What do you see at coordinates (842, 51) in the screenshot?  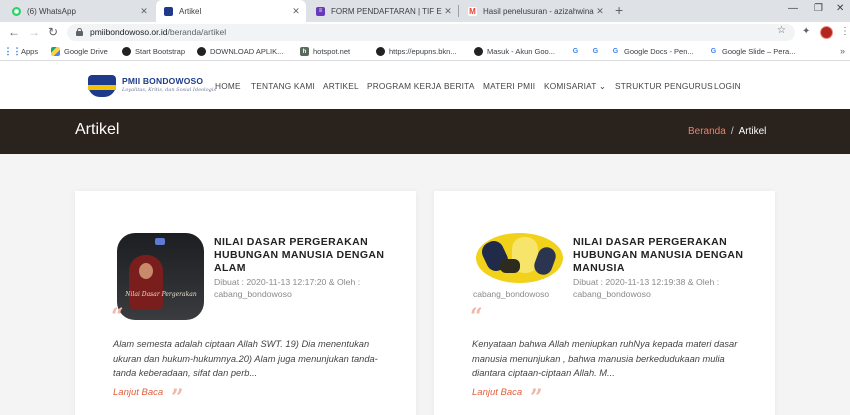 I see `more-bookmarks-icon: »` at bounding box center [842, 51].